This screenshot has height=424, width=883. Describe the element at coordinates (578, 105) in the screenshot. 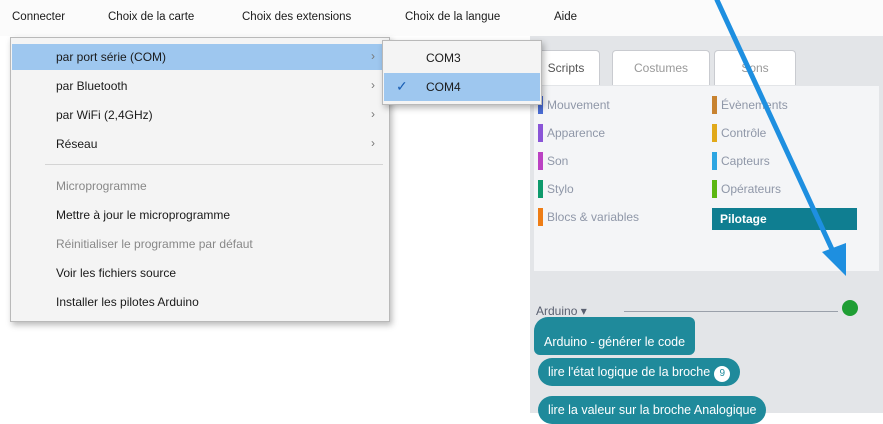

I see `category-label: Mouvement` at that location.